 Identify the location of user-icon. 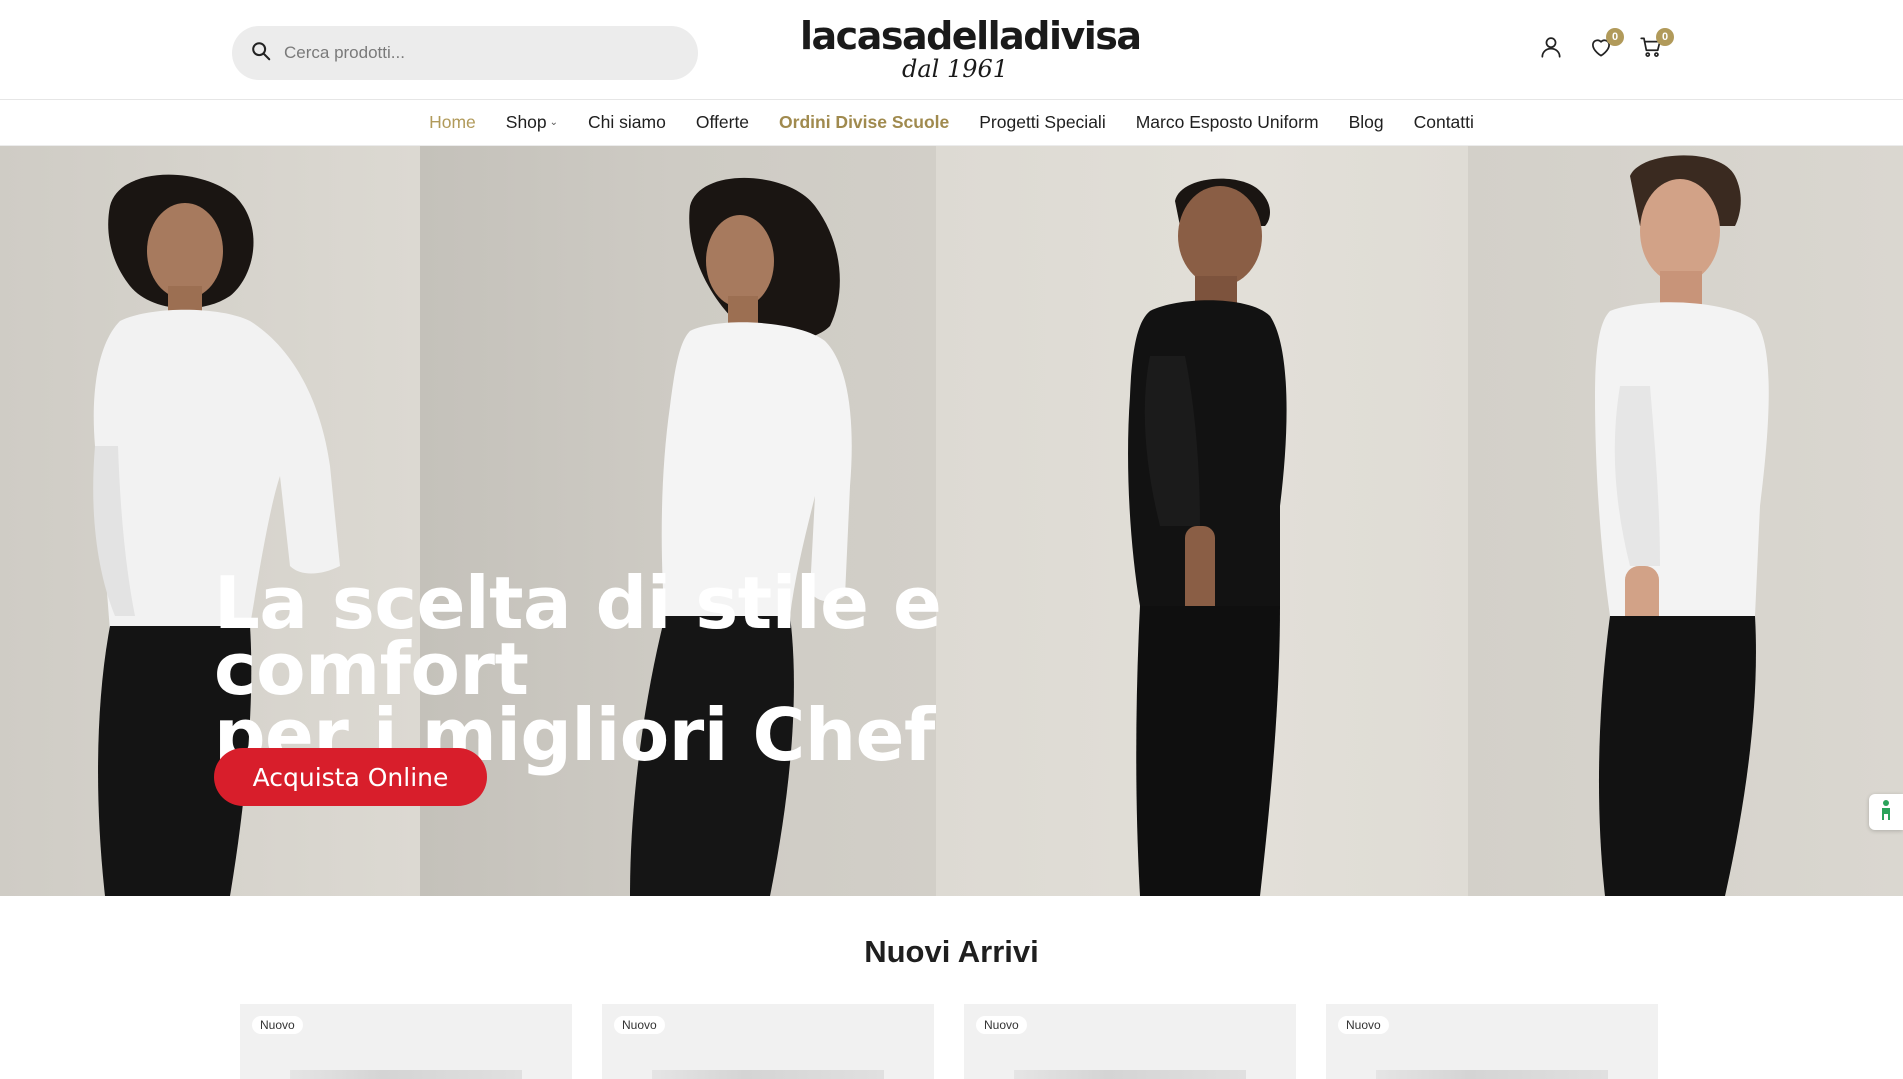
(1551, 50).